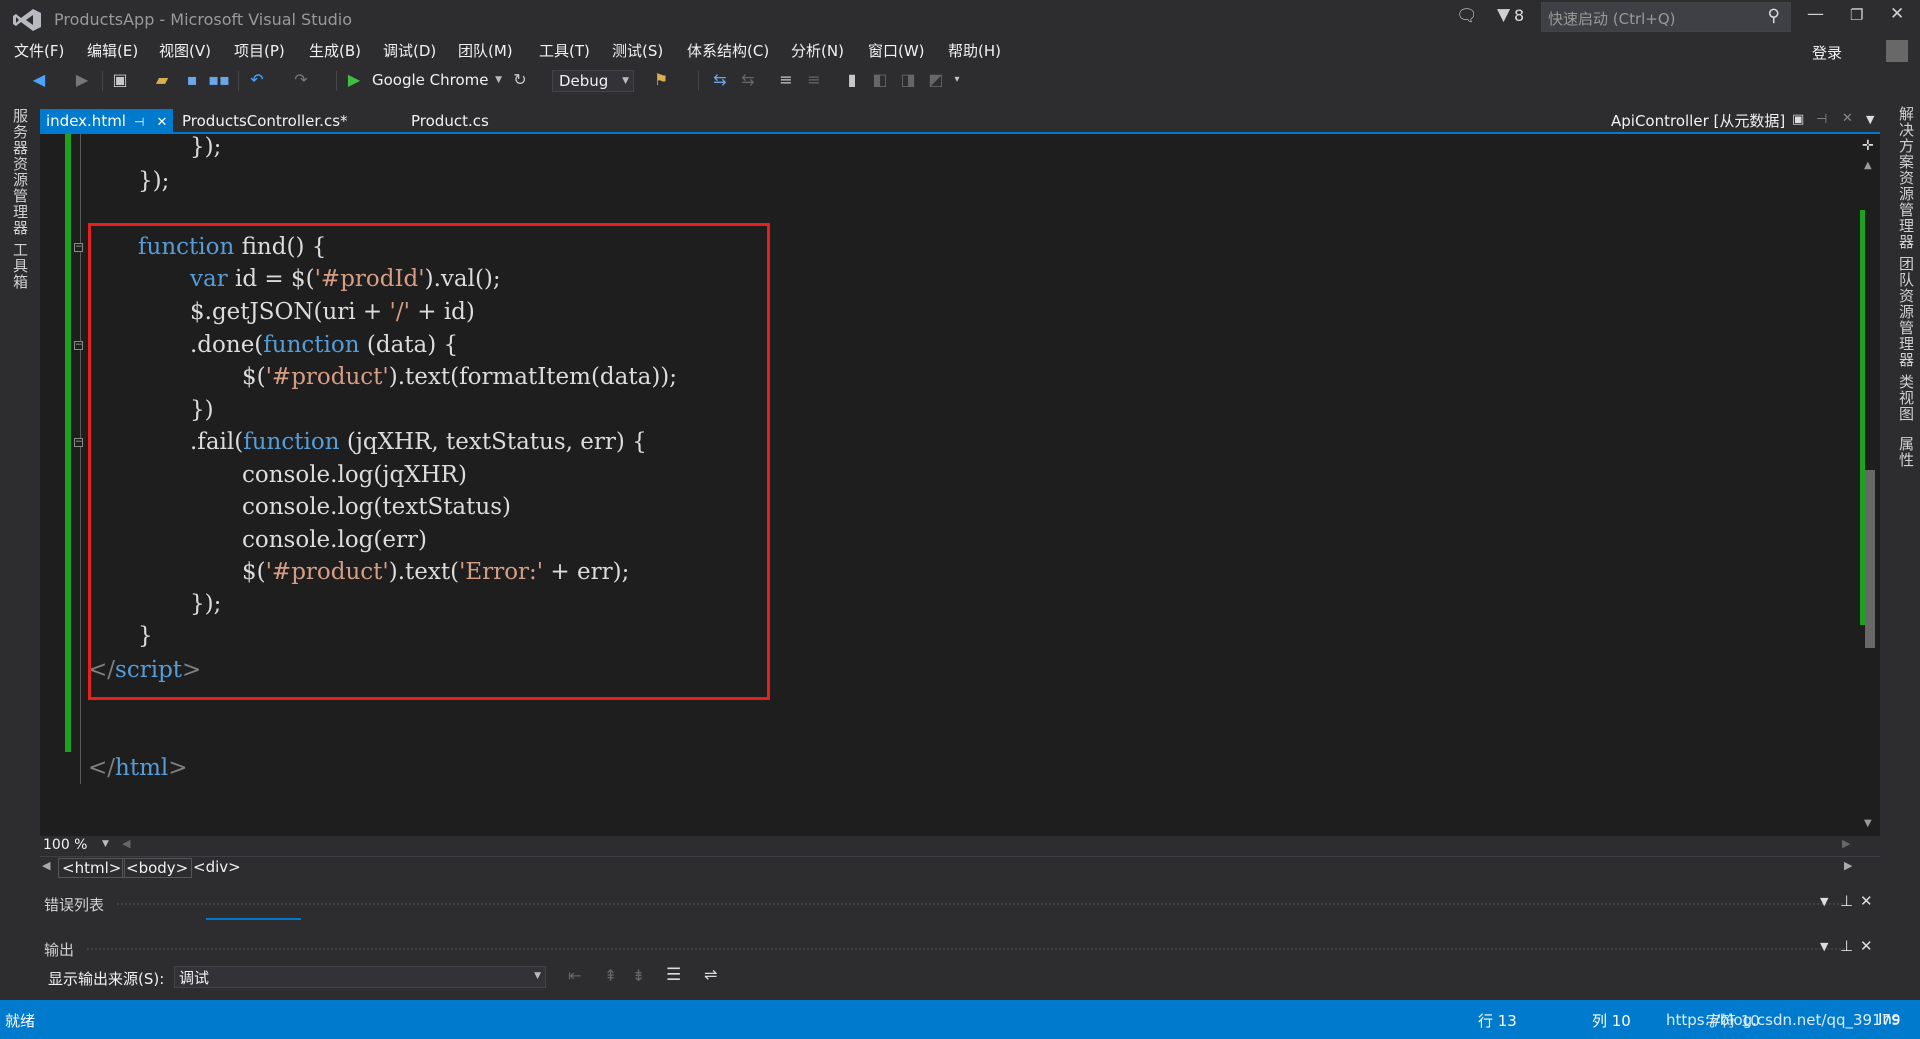 The image size is (1920, 1039). I want to click on tab-list-dropdown-icon: ▼, so click(1870, 119).